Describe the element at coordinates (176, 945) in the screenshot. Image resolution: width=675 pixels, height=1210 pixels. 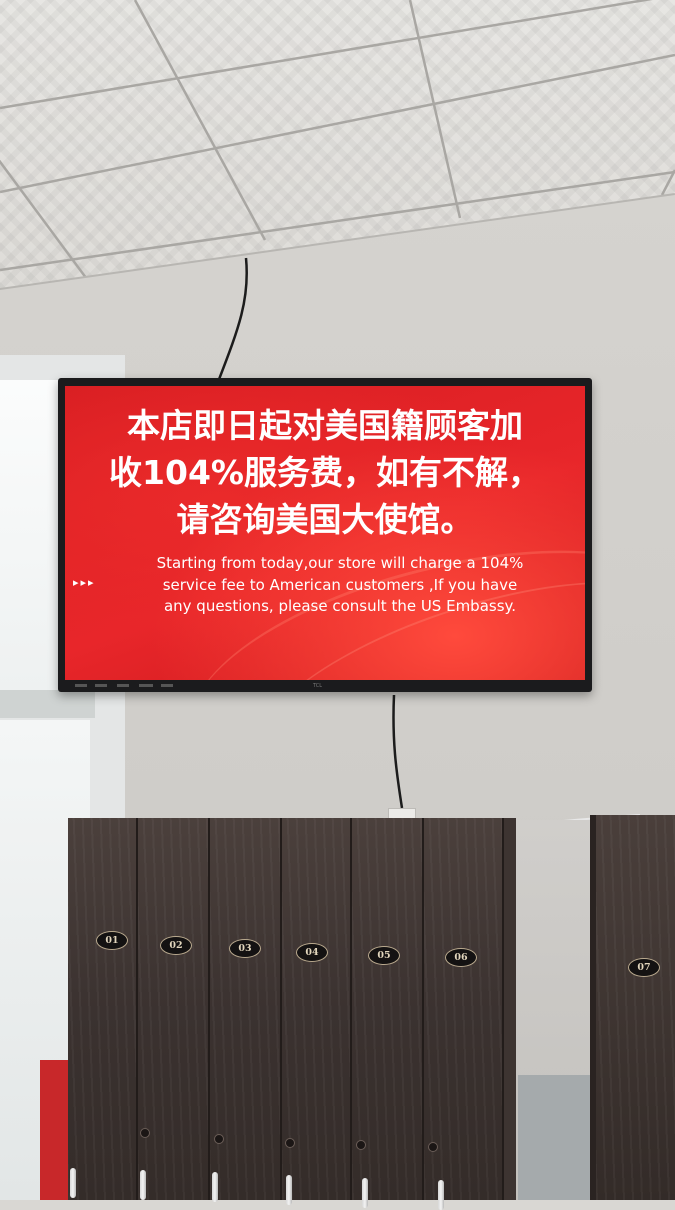
I see `locker-number: 02` at that location.